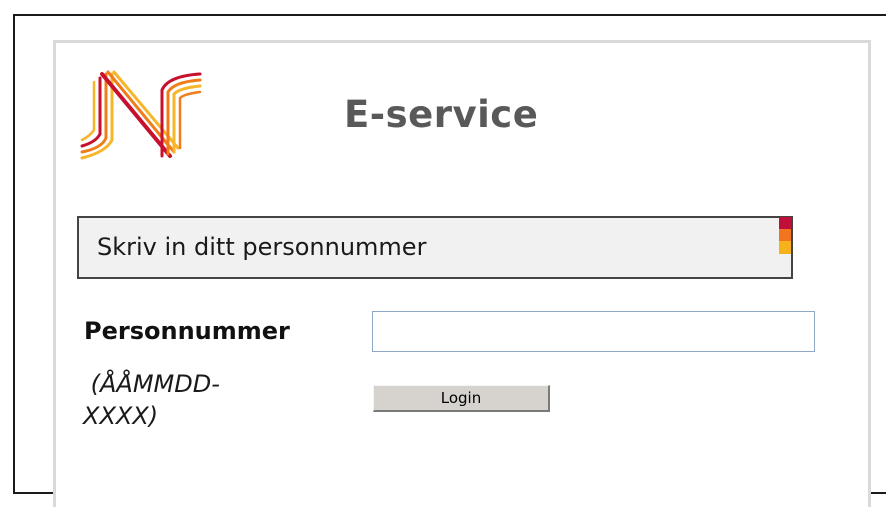 This screenshot has height=507, width=886. What do you see at coordinates (593, 331) in the screenshot?
I see `personnummer-input` at bounding box center [593, 331].